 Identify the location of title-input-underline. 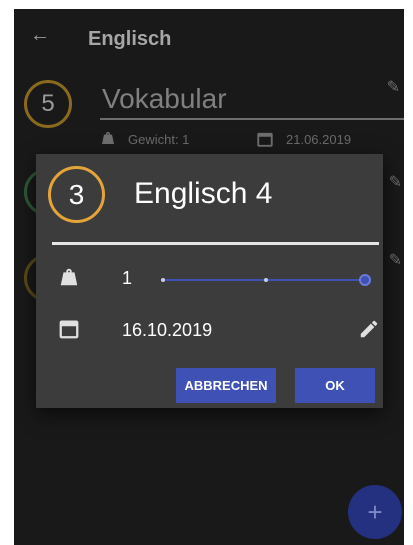
(215, 243).